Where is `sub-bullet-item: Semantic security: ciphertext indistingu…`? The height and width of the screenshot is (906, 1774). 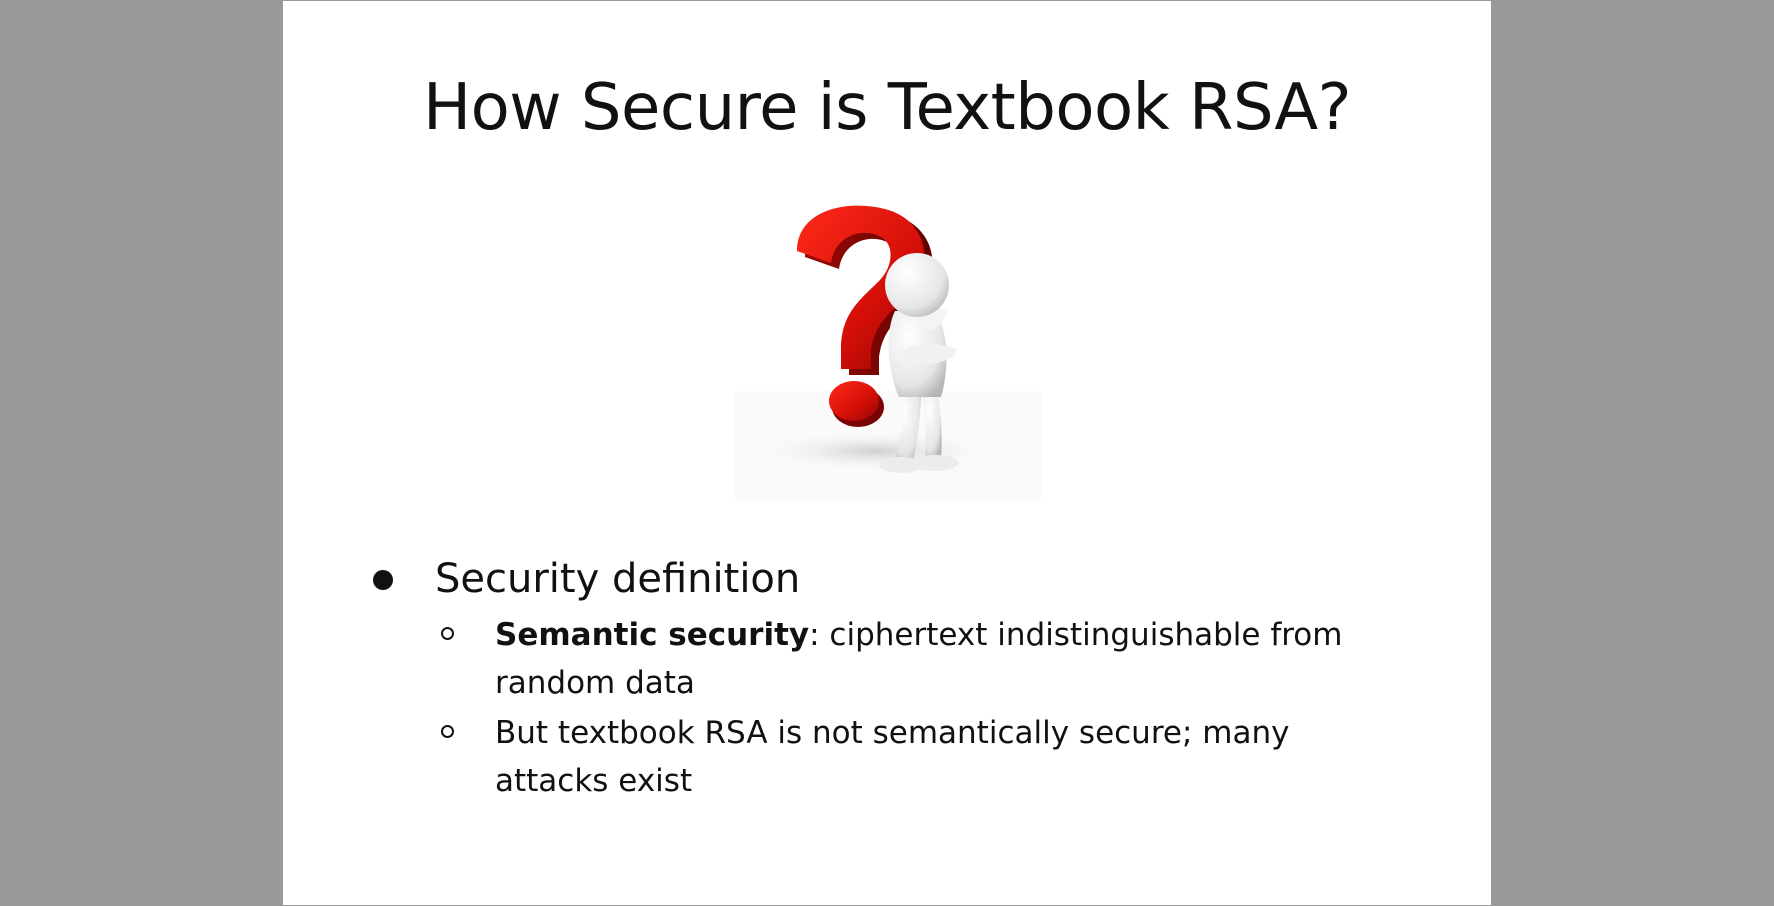
sub-bullet-item: Semantic security: ciphertext indistingu… is located at coordinates (908, 659).